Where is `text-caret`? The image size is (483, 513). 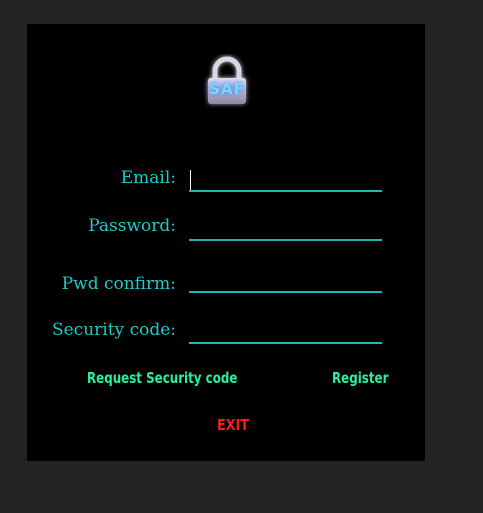
text-caret is located at coordinates (190, 180).